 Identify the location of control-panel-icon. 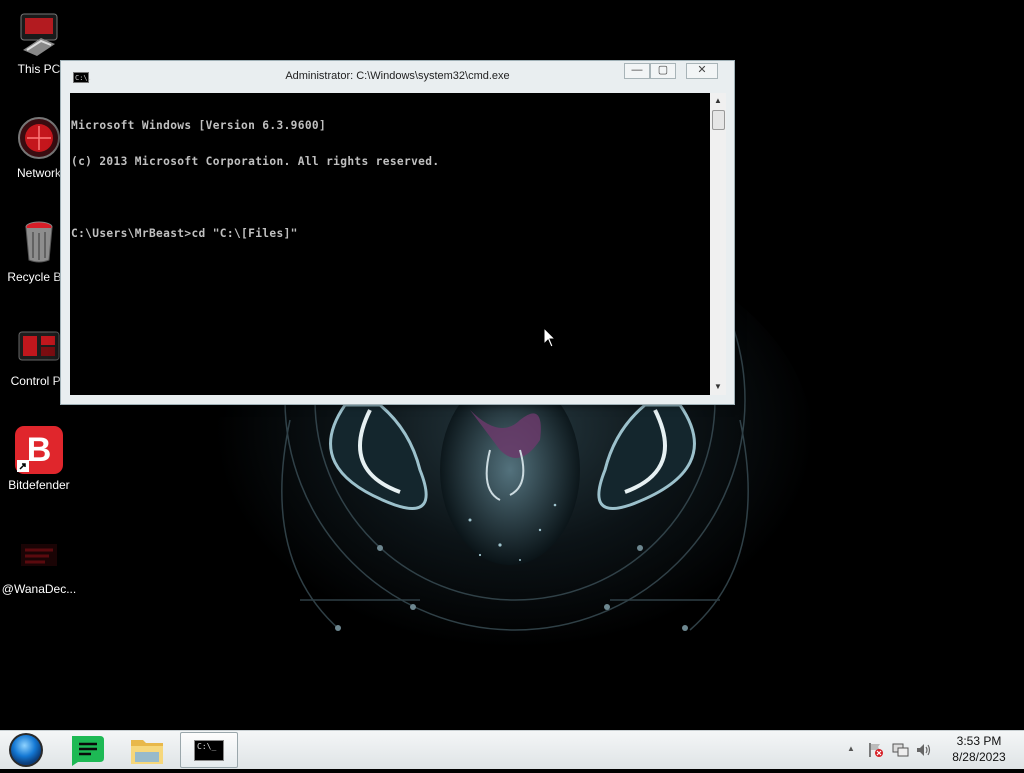
(39, 346).